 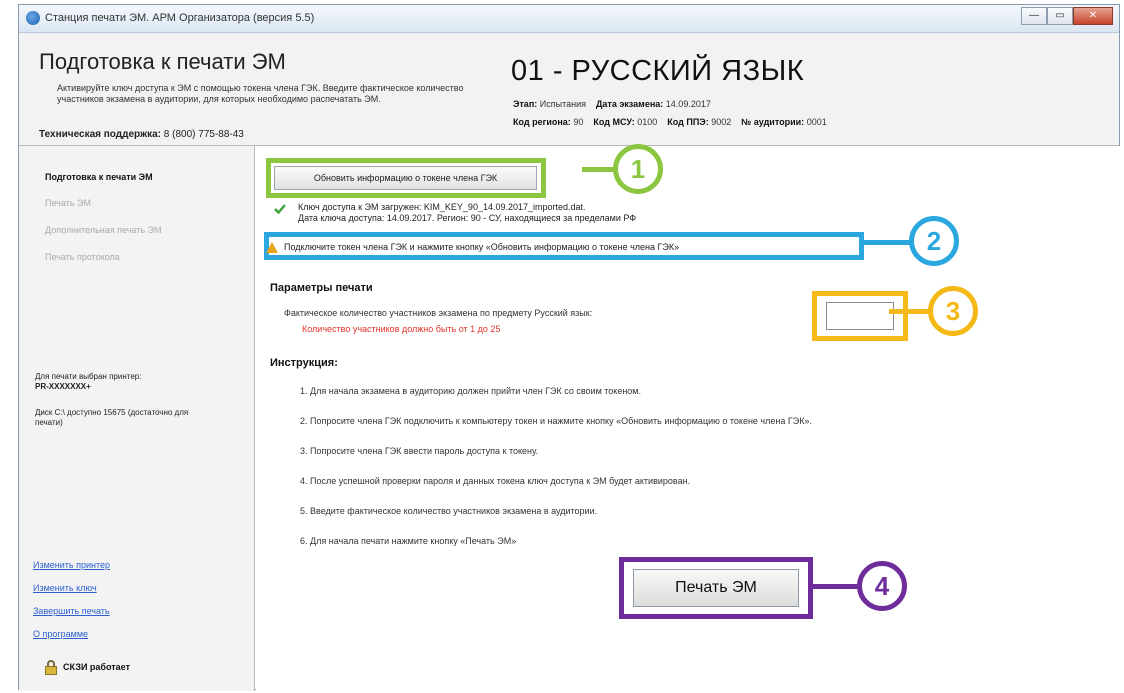 What do you see at coordinates (280, 209) in the screenshot?
I see `check-icon` at bounding box center [280, 209].